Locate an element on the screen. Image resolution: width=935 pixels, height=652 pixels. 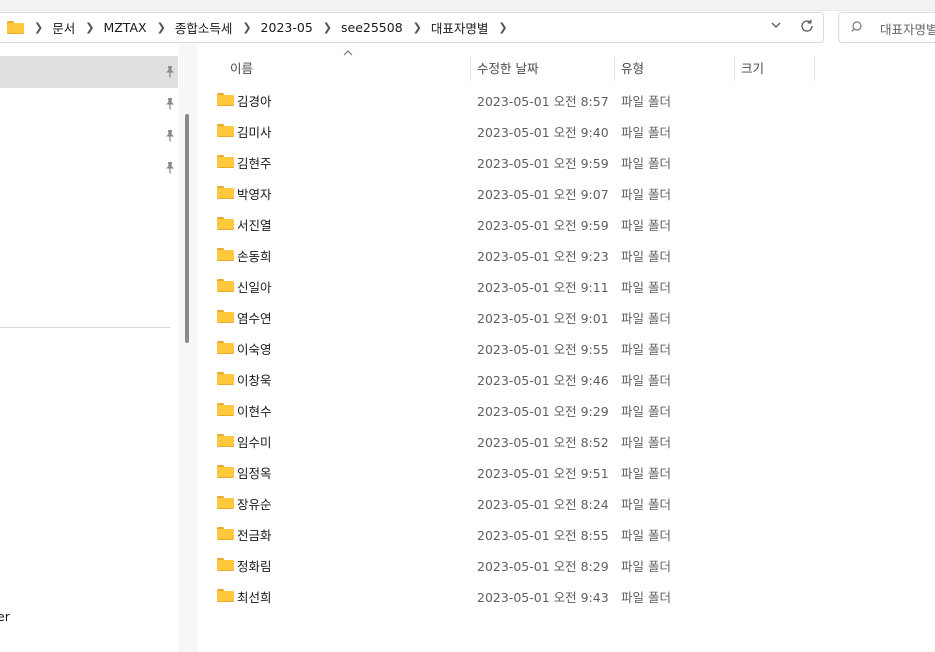
column-header-size: 크기 is located at coordinates (752, 68).